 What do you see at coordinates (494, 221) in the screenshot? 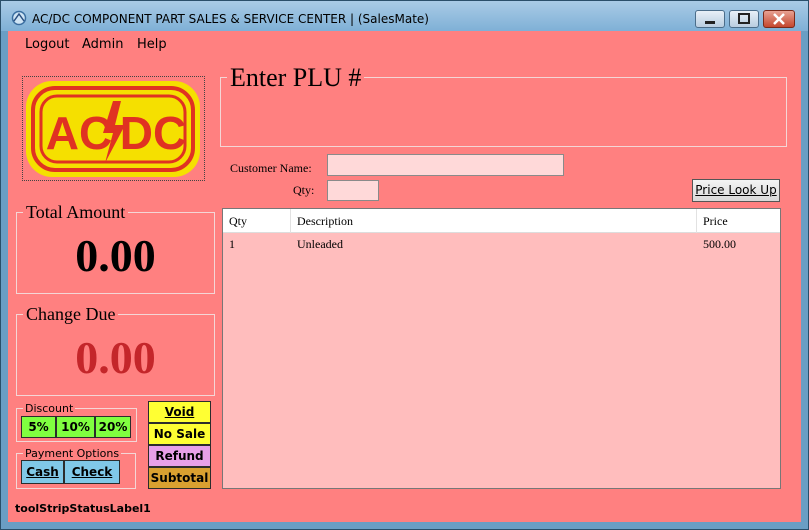
I see `column-header-description: Description` at bounding box center [494, 221].